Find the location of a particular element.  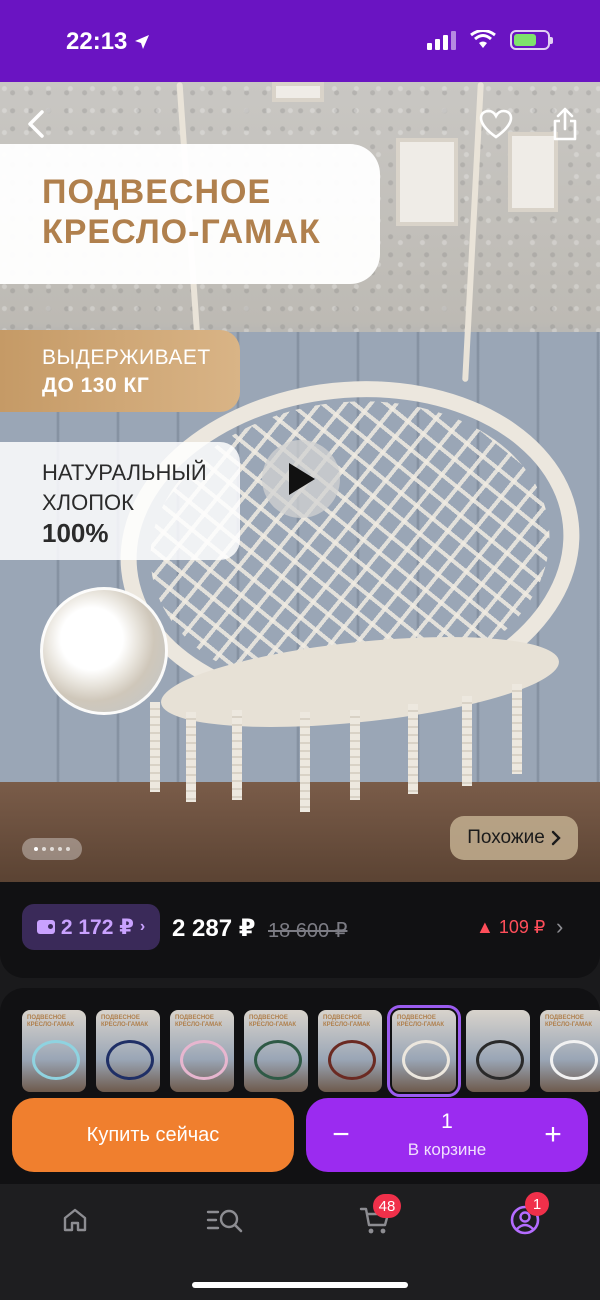

play-icon is located at coordinates (302, 479).